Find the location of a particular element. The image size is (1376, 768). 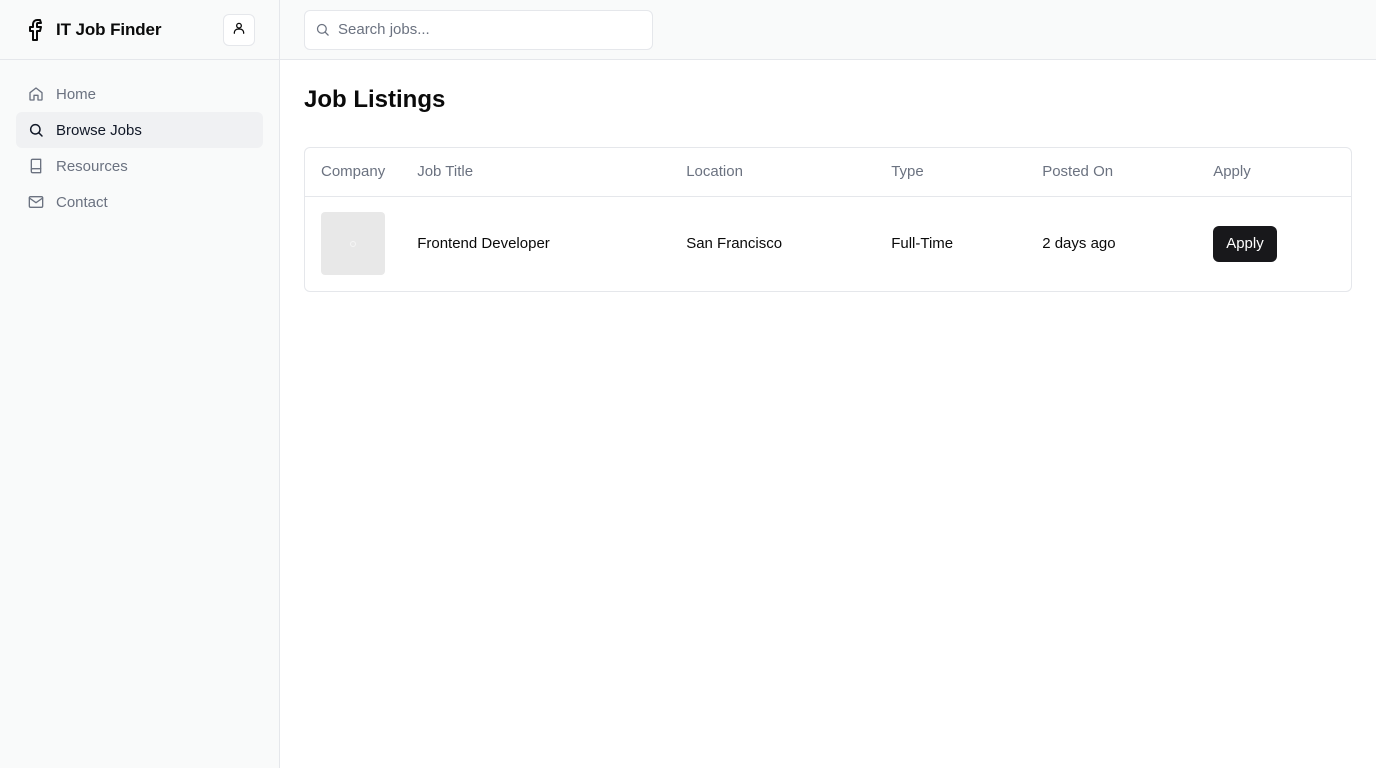

brand: IT Job Finder is located at coordinates (94, 30).